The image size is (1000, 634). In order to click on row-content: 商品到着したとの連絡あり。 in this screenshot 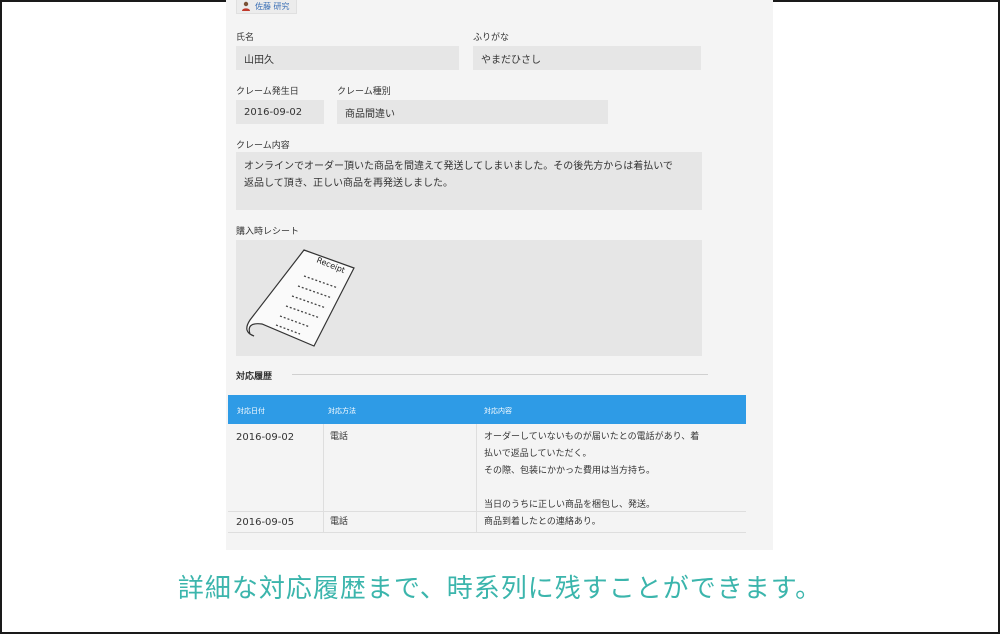, I will do `click(542, 522)`.